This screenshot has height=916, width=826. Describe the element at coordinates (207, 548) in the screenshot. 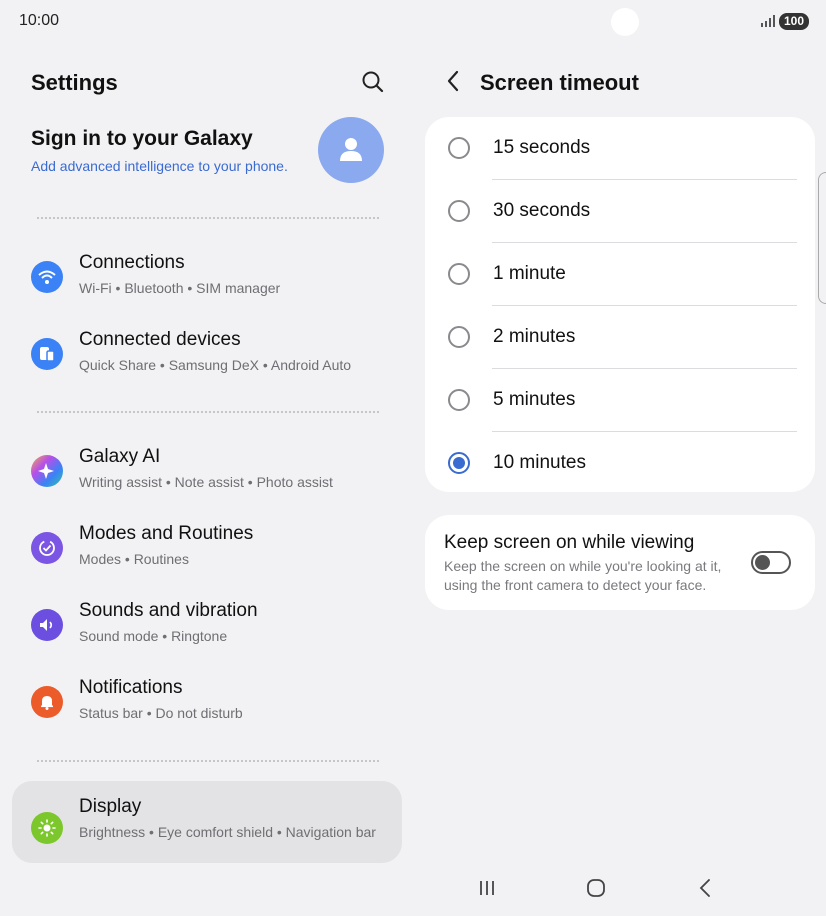

I see `menu-item-modes-and-routines: Modes and Routines Modes • Routines` at that location.